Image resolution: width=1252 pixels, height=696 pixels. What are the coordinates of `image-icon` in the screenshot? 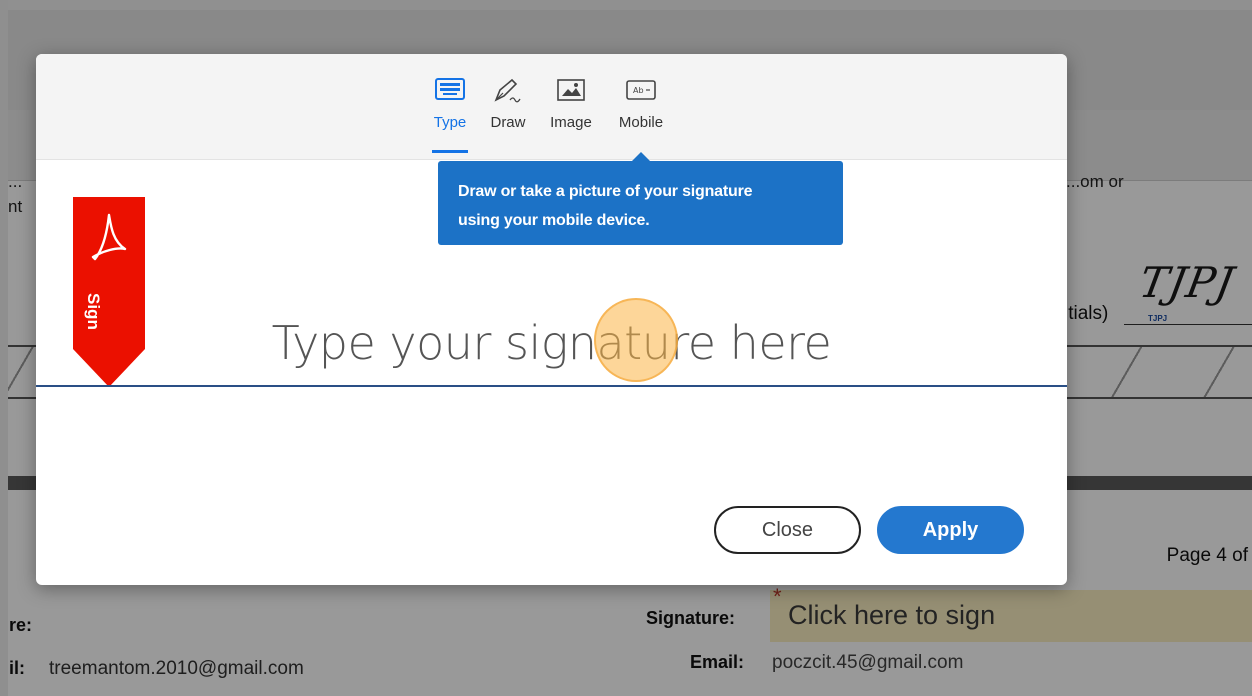 It's located at (571, 94).